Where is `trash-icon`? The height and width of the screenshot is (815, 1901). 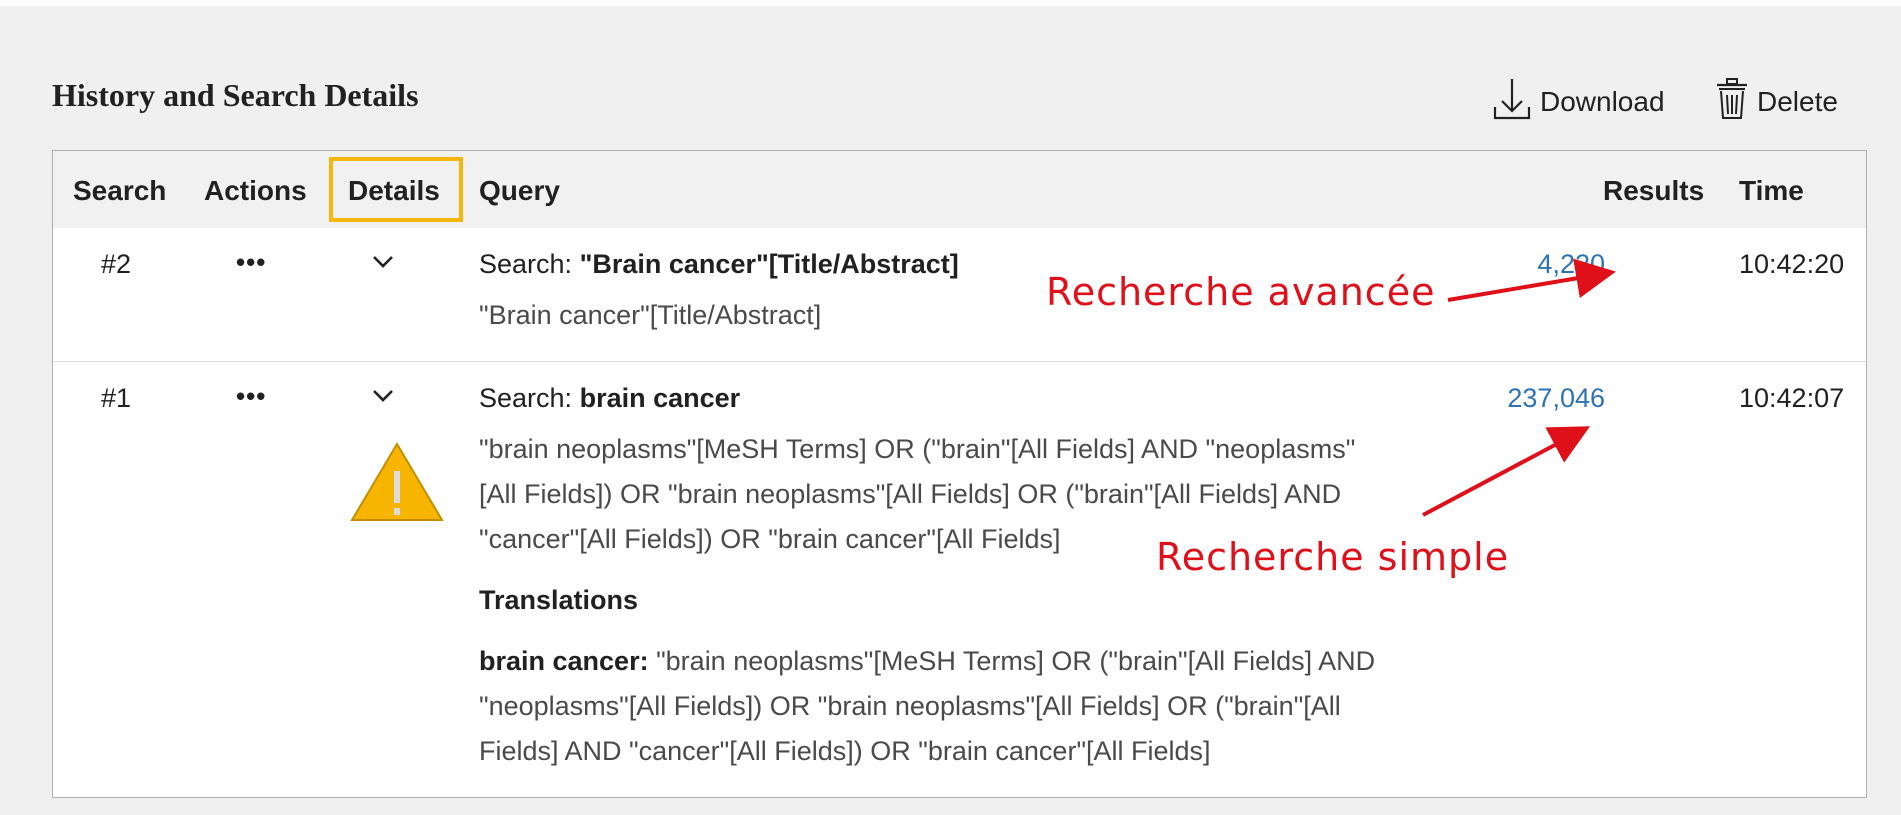 trash-icon is located at coordinates (1732, 102).